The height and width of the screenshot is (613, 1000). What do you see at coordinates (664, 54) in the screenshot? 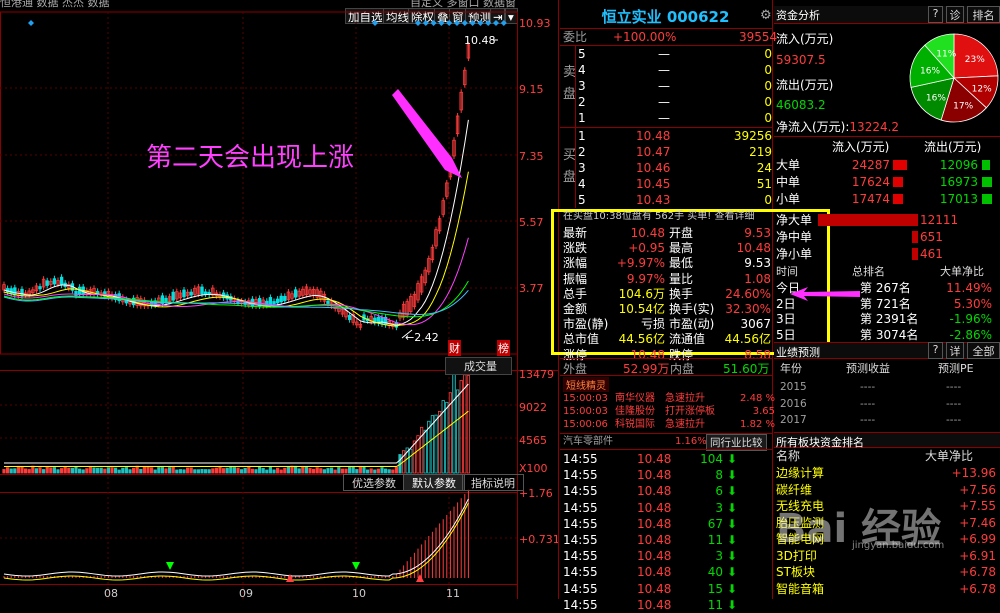
I see `price: —` at bounding box center [664, 54].